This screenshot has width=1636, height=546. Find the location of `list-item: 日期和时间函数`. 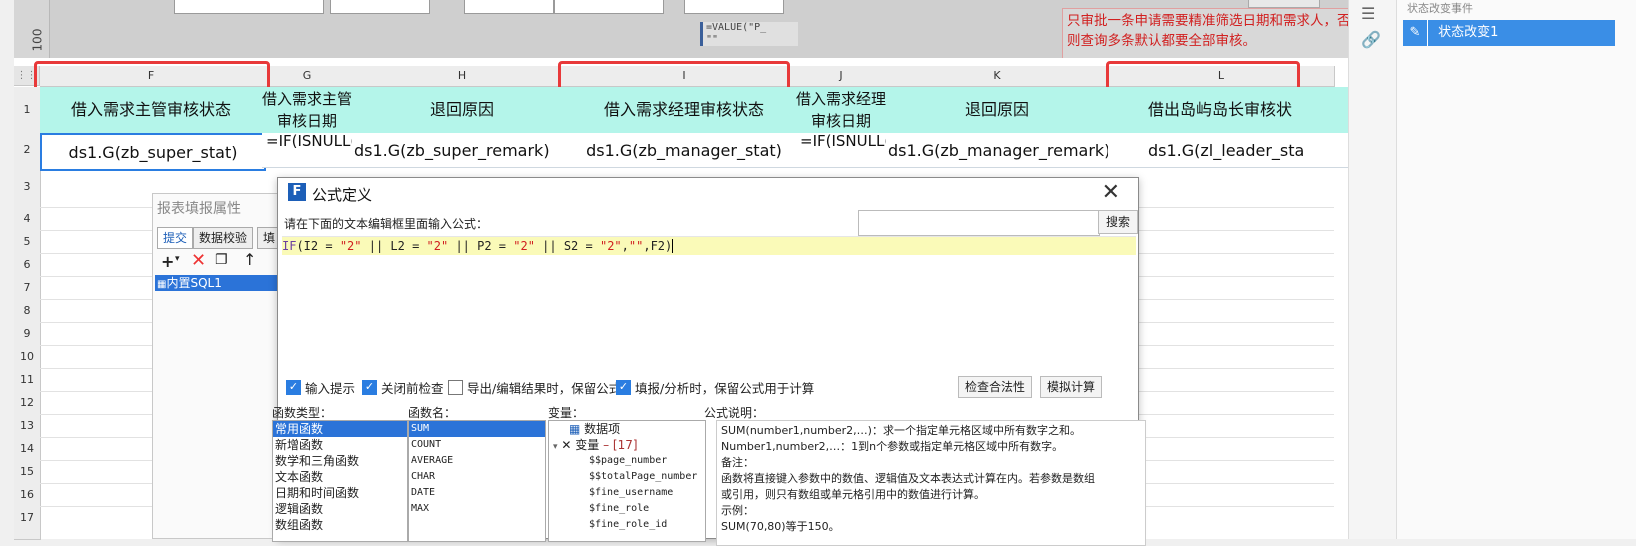

list-item: 日期和时间函数 is located at coordinates (340, 493).